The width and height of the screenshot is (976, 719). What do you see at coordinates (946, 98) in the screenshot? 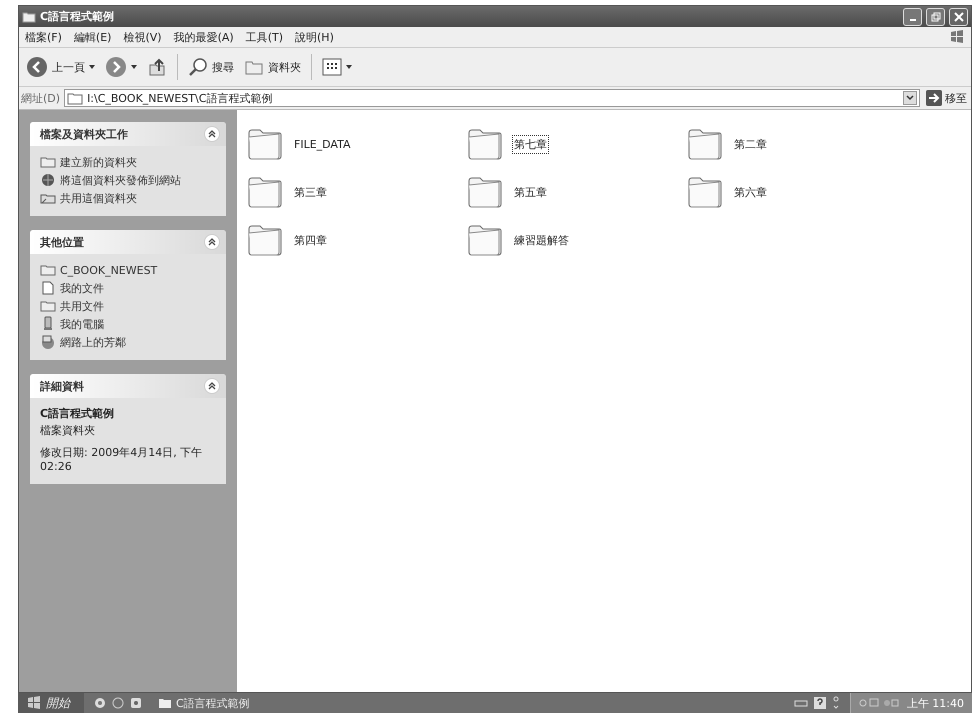
I see `go-button: 移至` at bounding box center [946, 98].